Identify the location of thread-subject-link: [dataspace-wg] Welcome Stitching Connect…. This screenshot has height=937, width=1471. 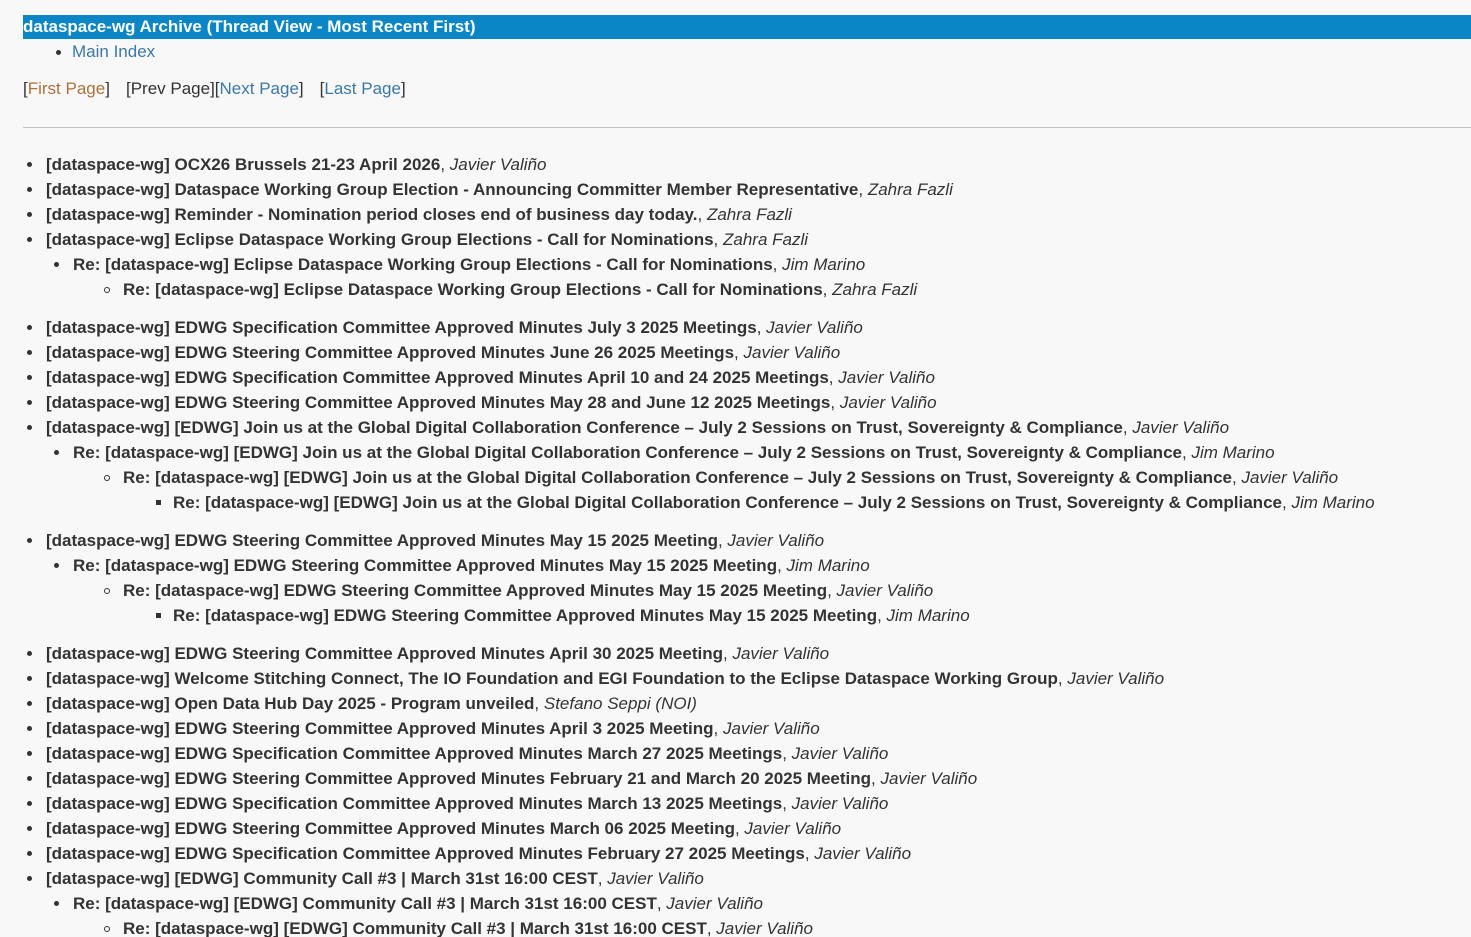
(552, 678).